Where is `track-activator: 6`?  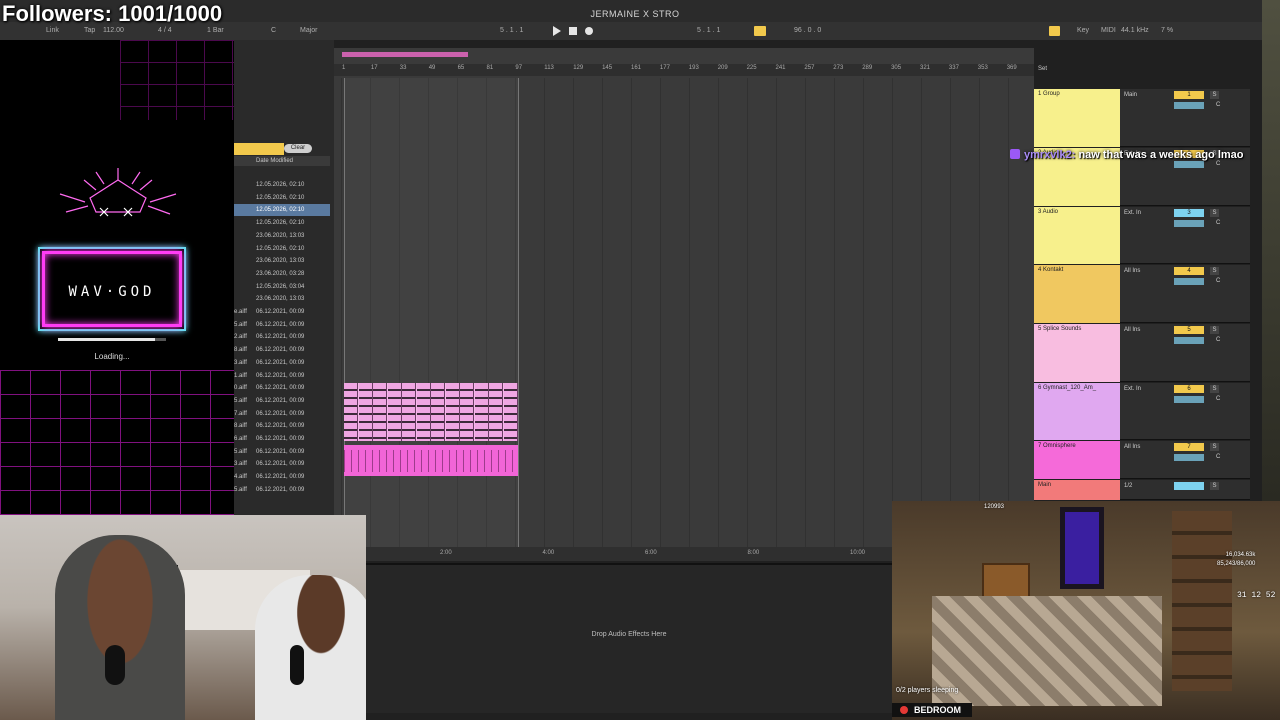
track-activator: 6 is located at coordinates (1189, 389).